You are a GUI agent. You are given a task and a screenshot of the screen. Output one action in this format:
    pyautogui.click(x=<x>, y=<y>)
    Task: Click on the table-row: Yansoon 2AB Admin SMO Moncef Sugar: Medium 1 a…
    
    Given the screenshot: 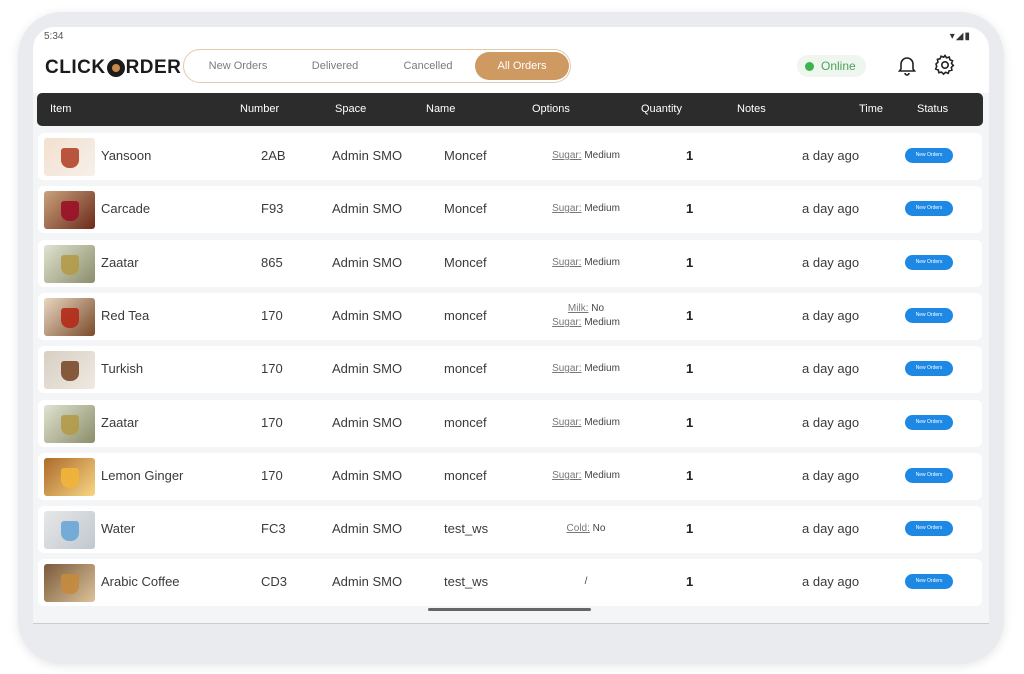 What is the action you would take?
    pyautogui.click(x=510, y=156)
    